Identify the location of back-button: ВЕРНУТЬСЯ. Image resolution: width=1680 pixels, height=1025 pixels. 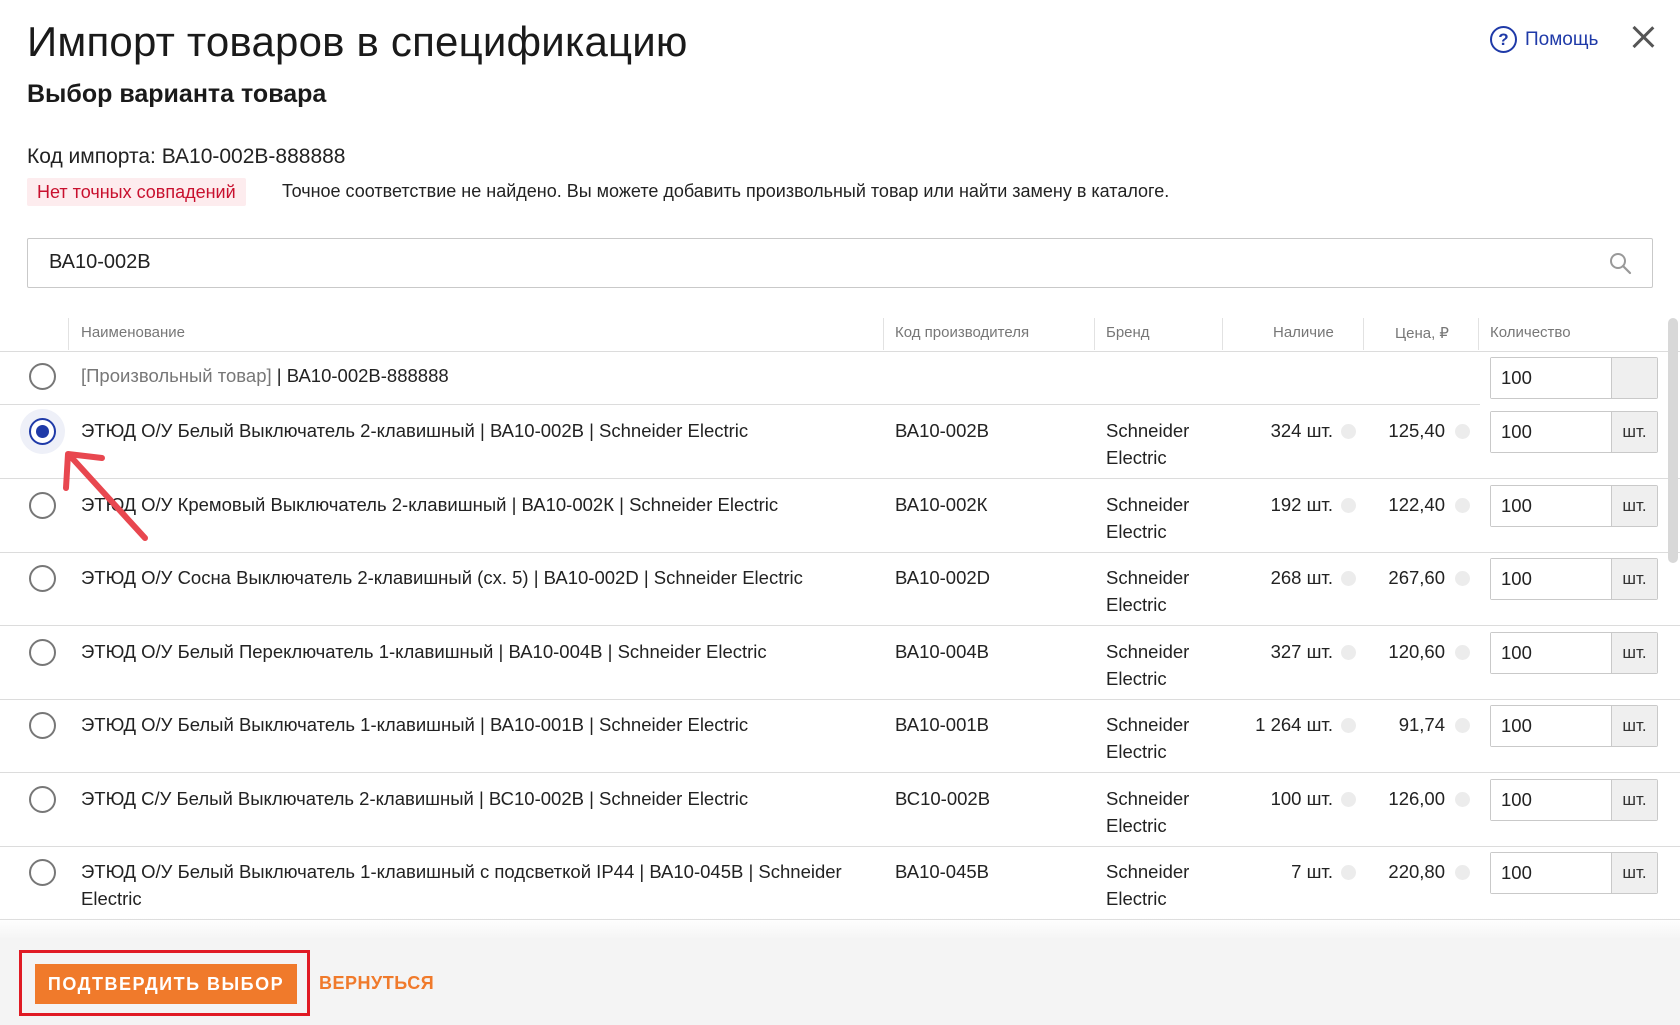
(376, 983).